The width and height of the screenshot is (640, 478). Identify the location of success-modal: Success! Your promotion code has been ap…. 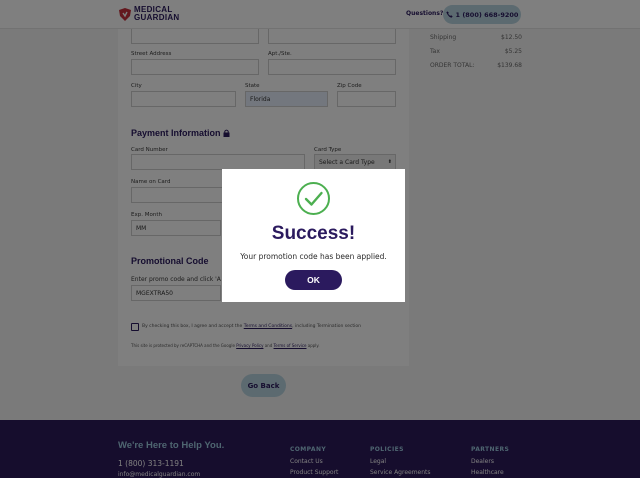
(313, 235).